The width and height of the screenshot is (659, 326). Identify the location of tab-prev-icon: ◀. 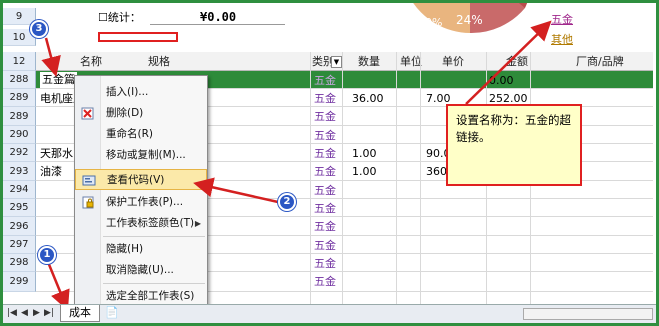
(24, 313).